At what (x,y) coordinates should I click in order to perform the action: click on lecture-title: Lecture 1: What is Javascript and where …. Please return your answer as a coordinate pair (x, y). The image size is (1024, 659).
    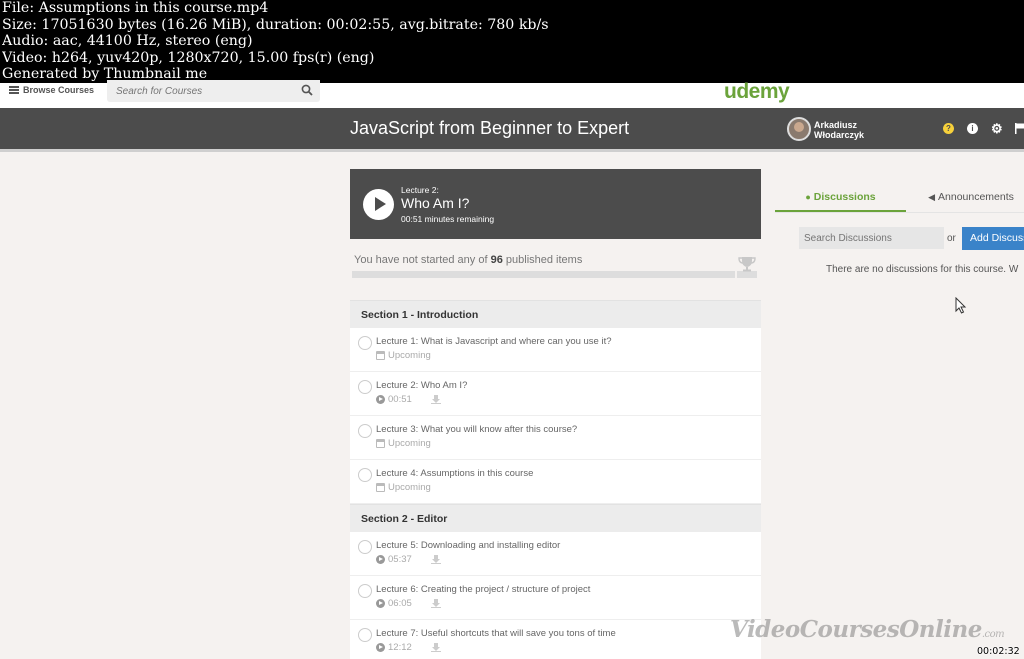
    Looking at the image, I should click on (494, 341).